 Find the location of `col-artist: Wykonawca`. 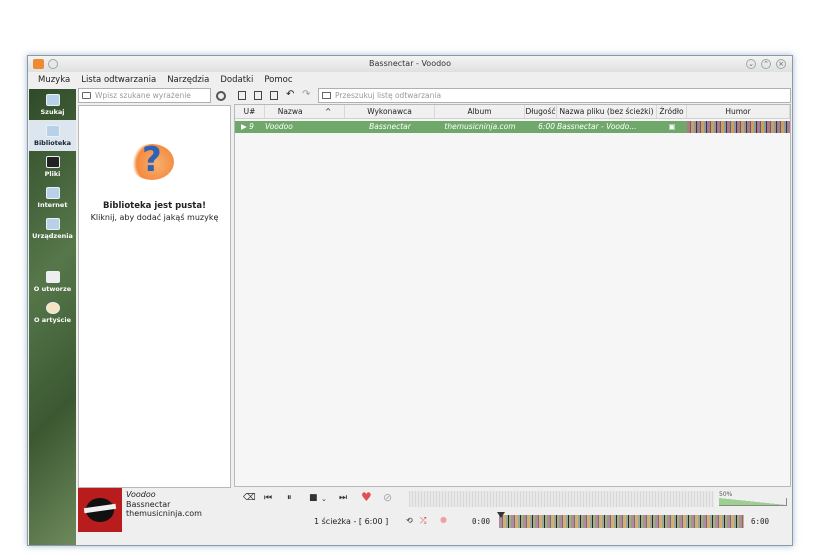

col-artist: Wykonawca is located at coordinates (390, 111).